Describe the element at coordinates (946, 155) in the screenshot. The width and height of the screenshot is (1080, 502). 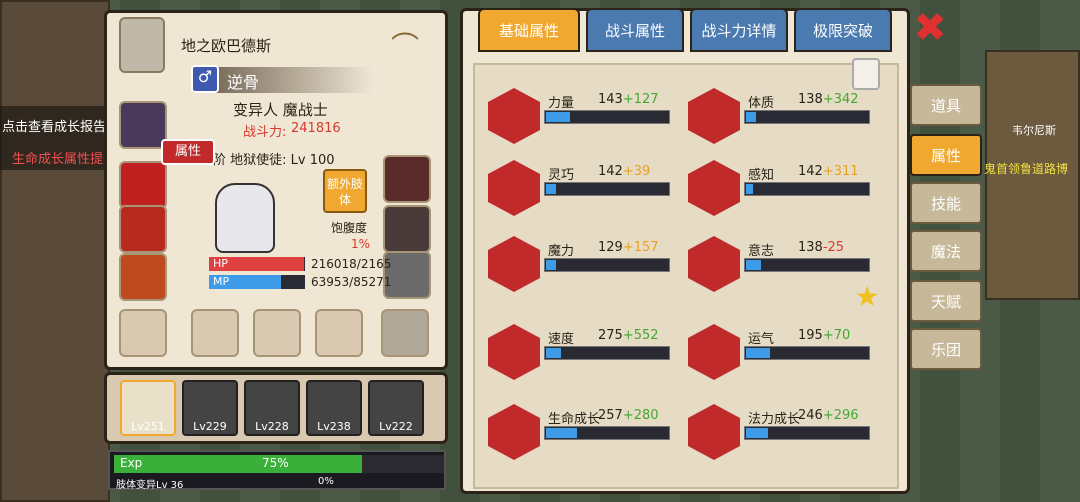
I see `menu-attributes: 属性` at that location.